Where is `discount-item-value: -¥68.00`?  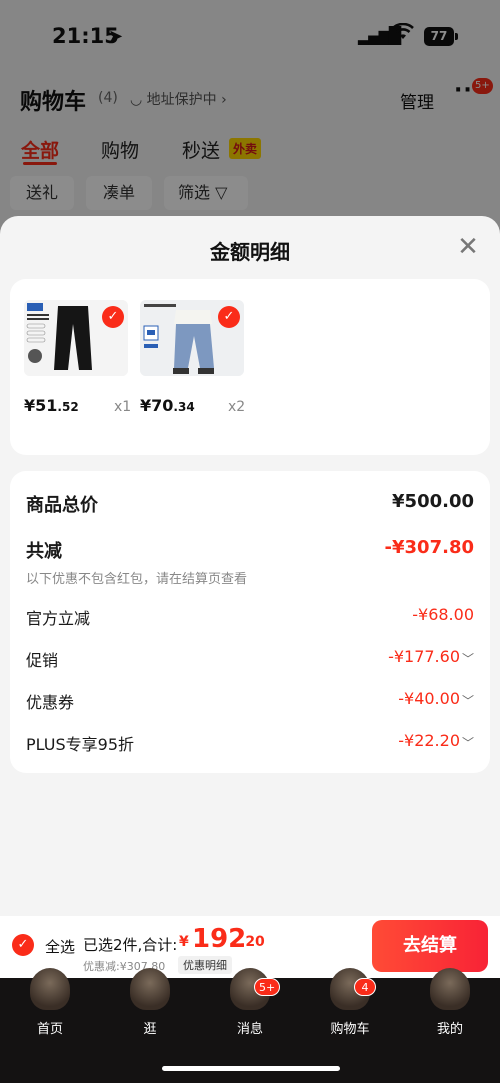 discount-item-value: -¥68.00 is located at coordinates (443, 614).